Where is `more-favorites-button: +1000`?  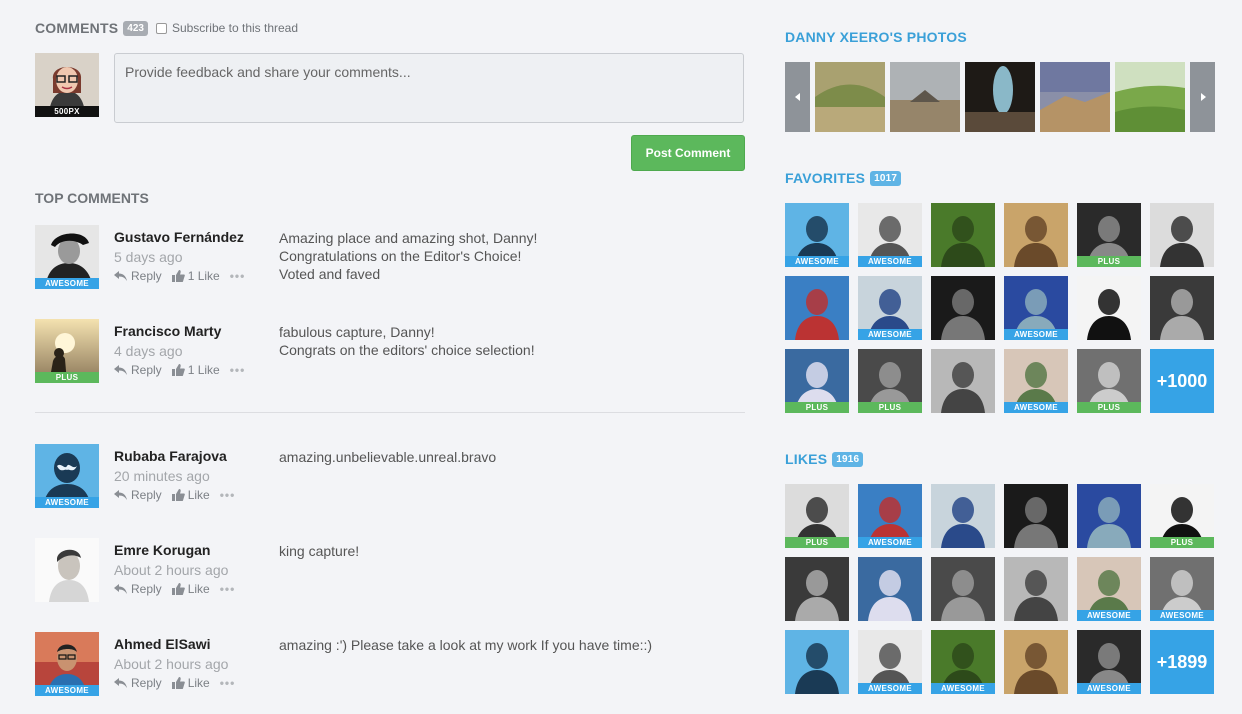 more-favorites-button: +1000 is located at coordinates (1182, 381).